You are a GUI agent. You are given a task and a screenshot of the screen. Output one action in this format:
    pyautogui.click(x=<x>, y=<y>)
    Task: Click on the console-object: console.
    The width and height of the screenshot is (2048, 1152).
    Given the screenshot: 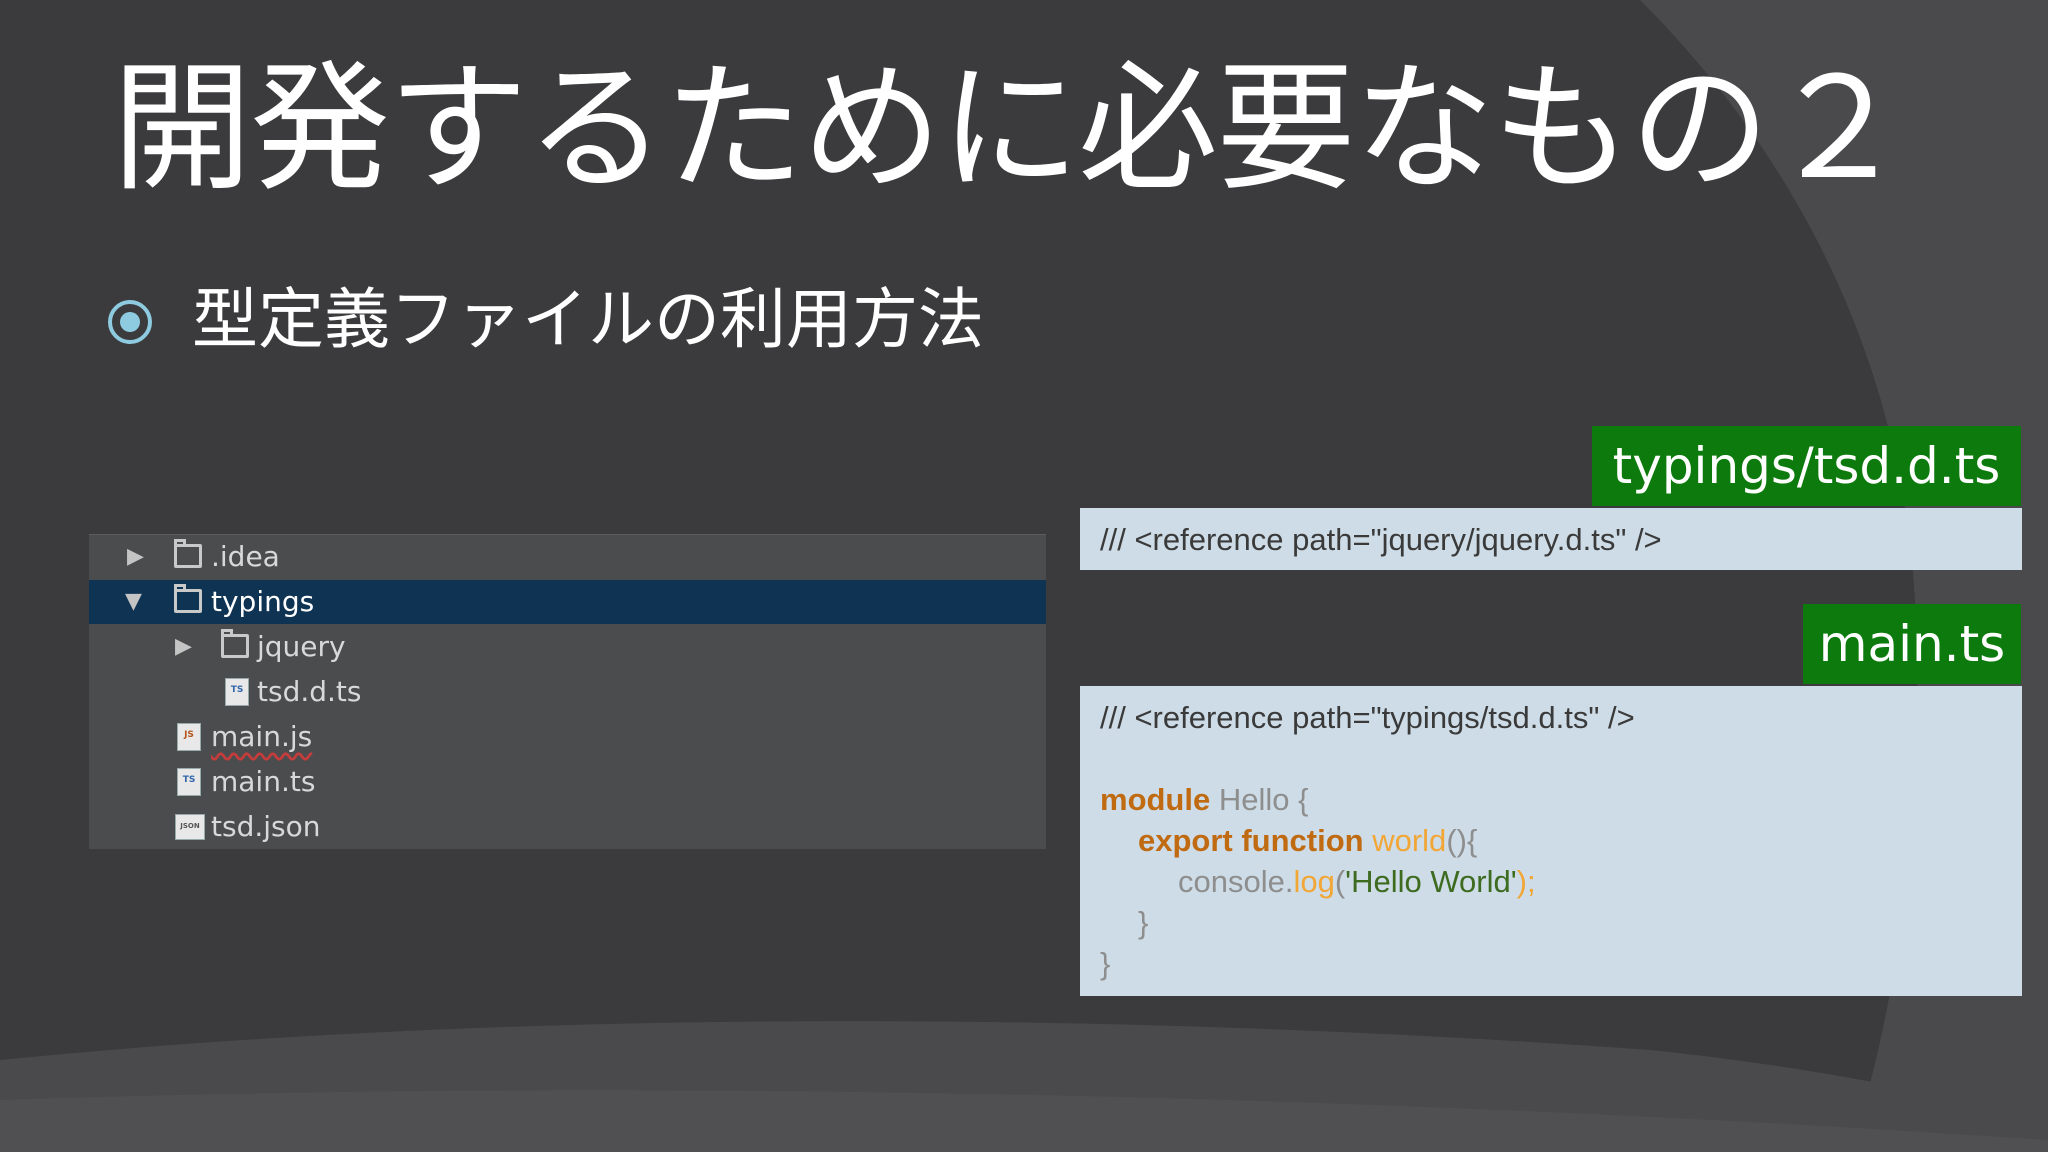 What is the action you would take?
    pyautogui.click(x=1236, y=881)
    